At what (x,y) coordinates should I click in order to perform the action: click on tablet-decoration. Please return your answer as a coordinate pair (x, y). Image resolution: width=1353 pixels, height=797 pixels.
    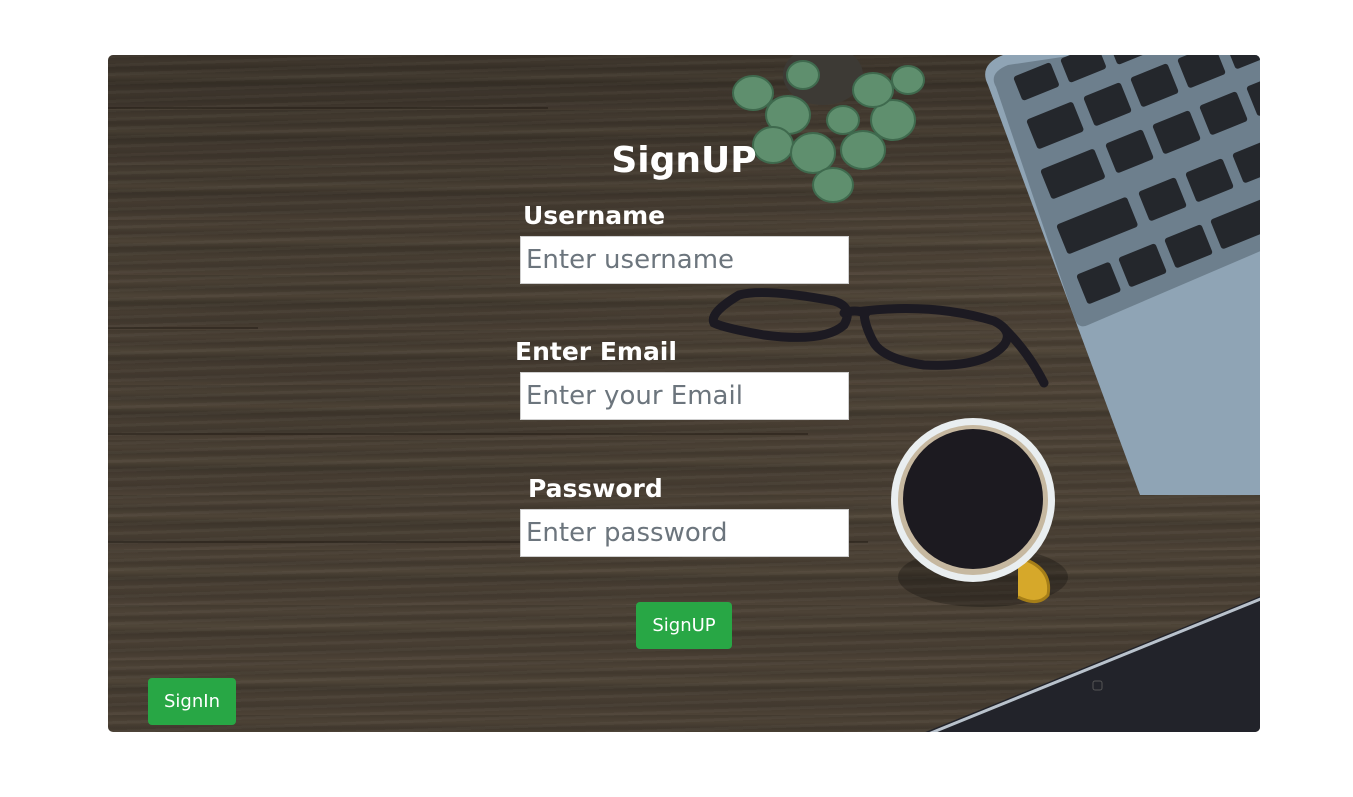
    Looking at the image, I should click on (1092, 664).